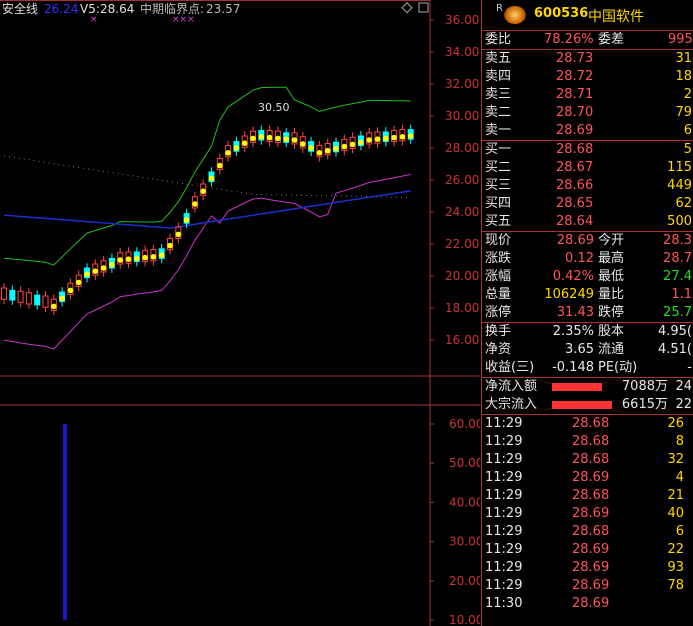 Image resolution: width=693 pixels, height=626 pixels. I want to click on stat-row: 涨幅 0.42% 最低 27.4, so click(587, 277).